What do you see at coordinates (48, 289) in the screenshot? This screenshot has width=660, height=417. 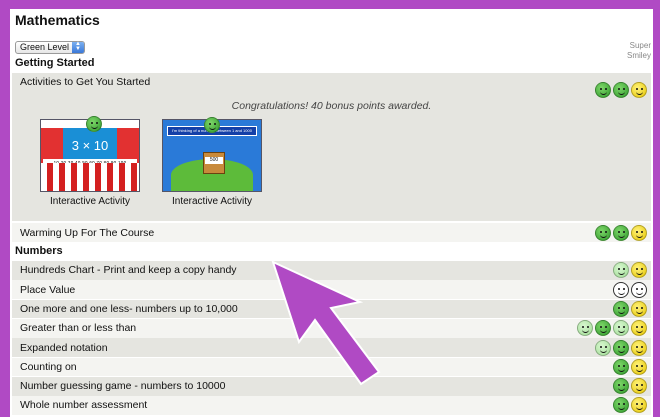 I see `list-item-label: Place Value` at bounding box center [48, 289].